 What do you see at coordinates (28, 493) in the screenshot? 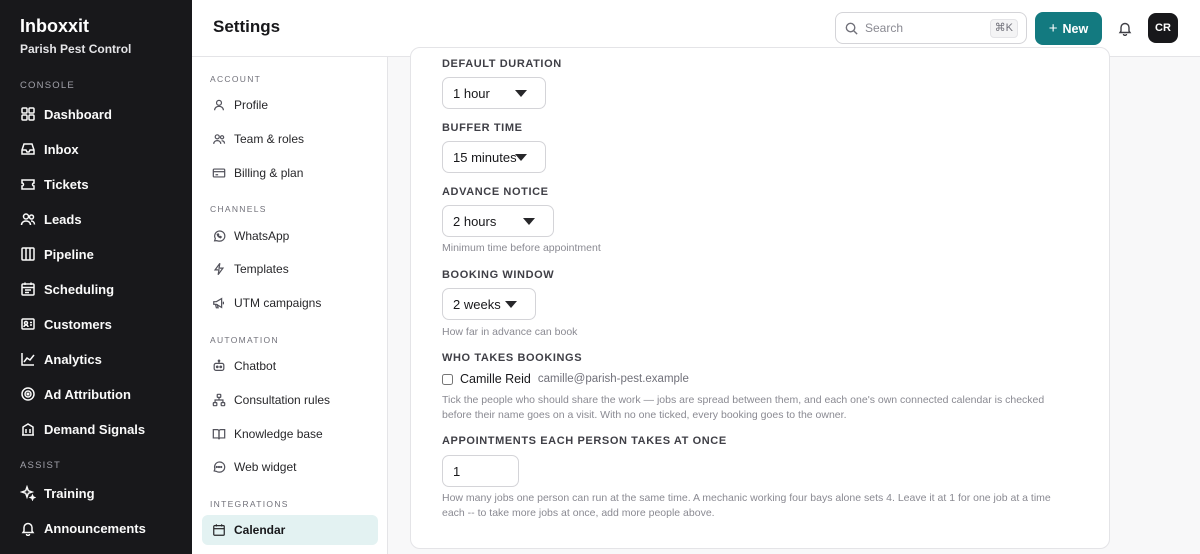
I see `sparkle-icon` at bounding box center [28, 493].